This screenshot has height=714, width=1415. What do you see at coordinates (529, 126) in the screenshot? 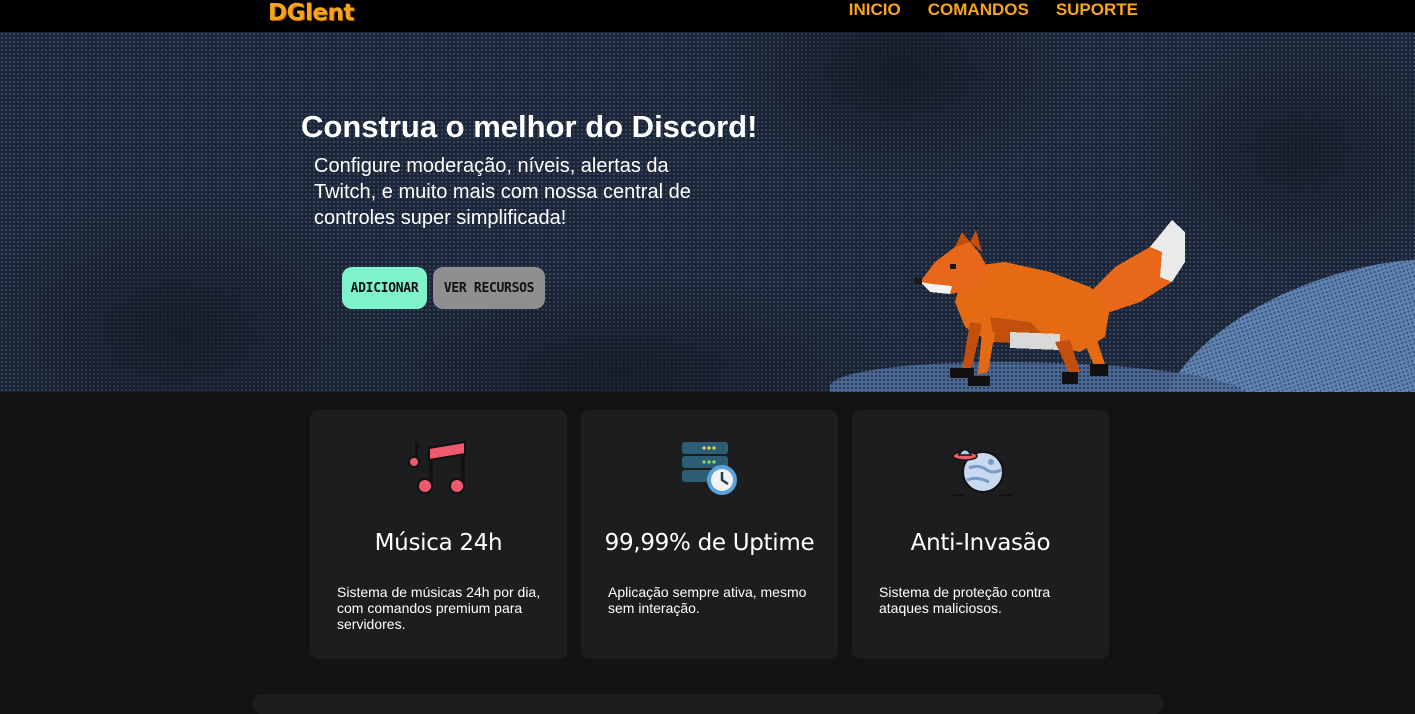
I see `hero-title: Construa o melhor do Discord!` at bounding box center [529, 126].